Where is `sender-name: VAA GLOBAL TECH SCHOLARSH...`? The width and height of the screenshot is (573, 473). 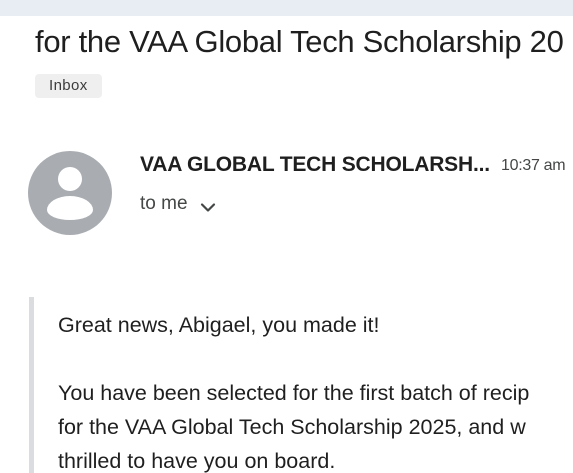
sender-name: VAA GLOBAL TECH SCHOLARSH... is located at coordinates (315, 165).